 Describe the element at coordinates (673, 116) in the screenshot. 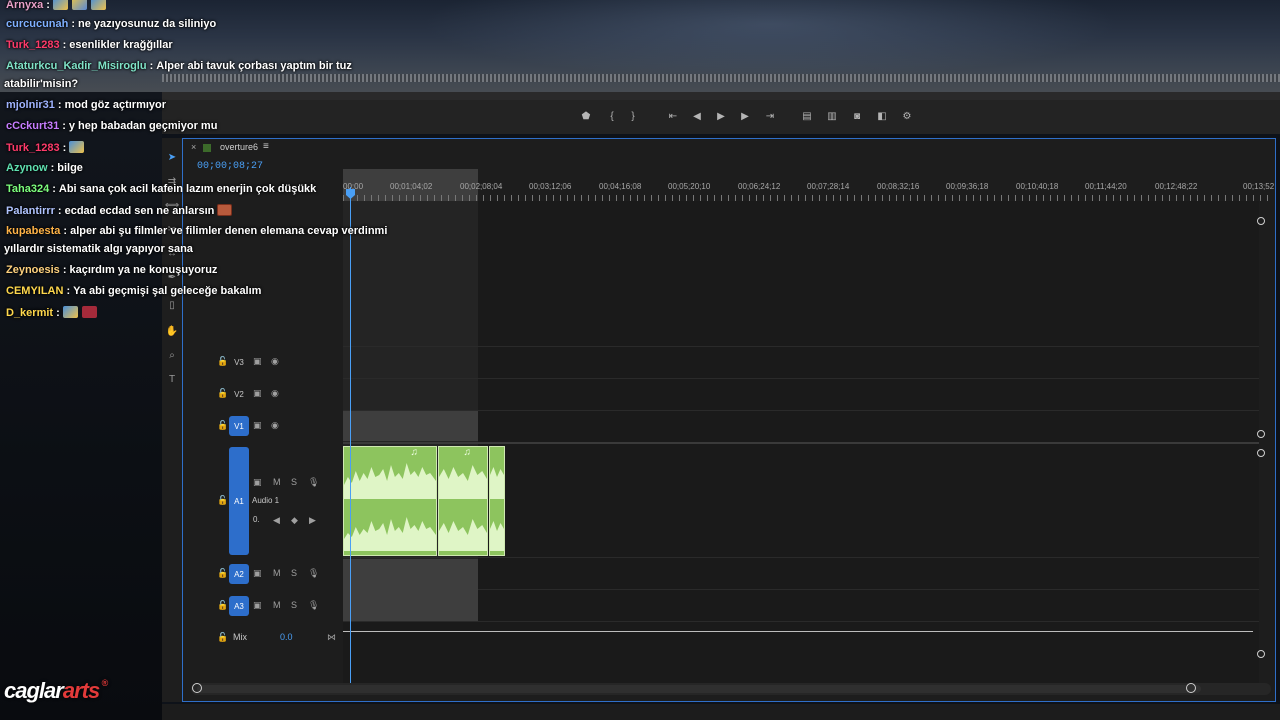

I see `go-to-in-icon: ⇤` at that location.